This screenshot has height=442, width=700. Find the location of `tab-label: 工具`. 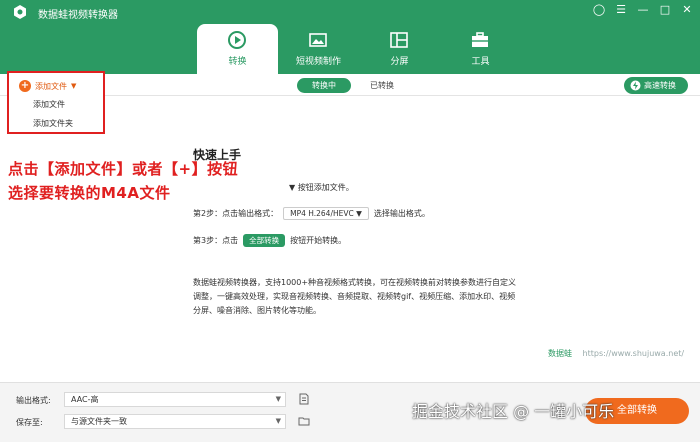

tab-label: 工具 is located at coordinates (480, 62).